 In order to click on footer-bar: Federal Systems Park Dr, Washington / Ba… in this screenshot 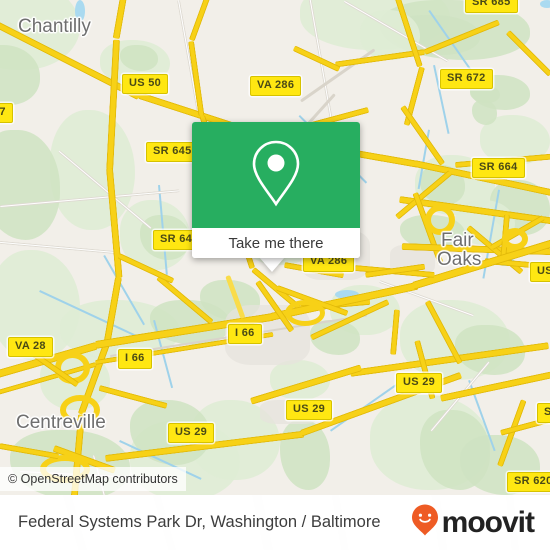, I will do `click(275, 522)`.